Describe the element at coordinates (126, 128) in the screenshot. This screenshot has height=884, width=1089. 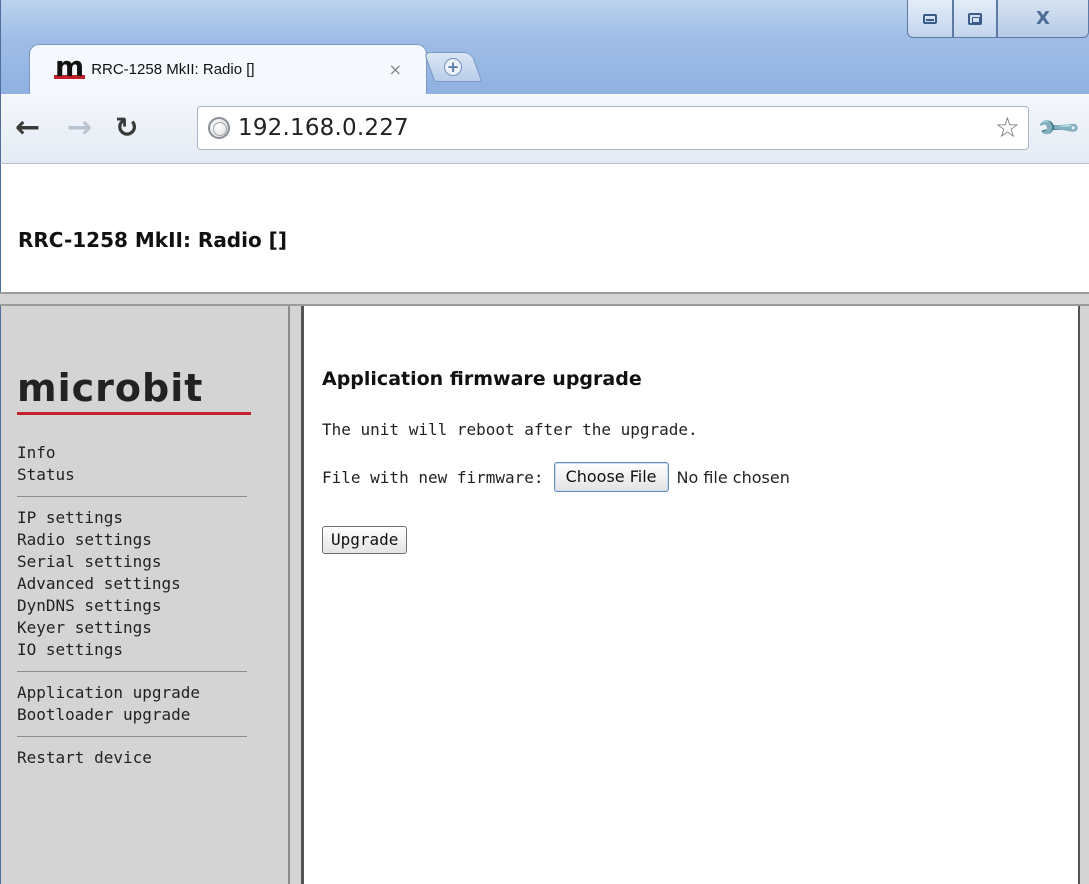
I see `reload-icon: ↻` at that location.